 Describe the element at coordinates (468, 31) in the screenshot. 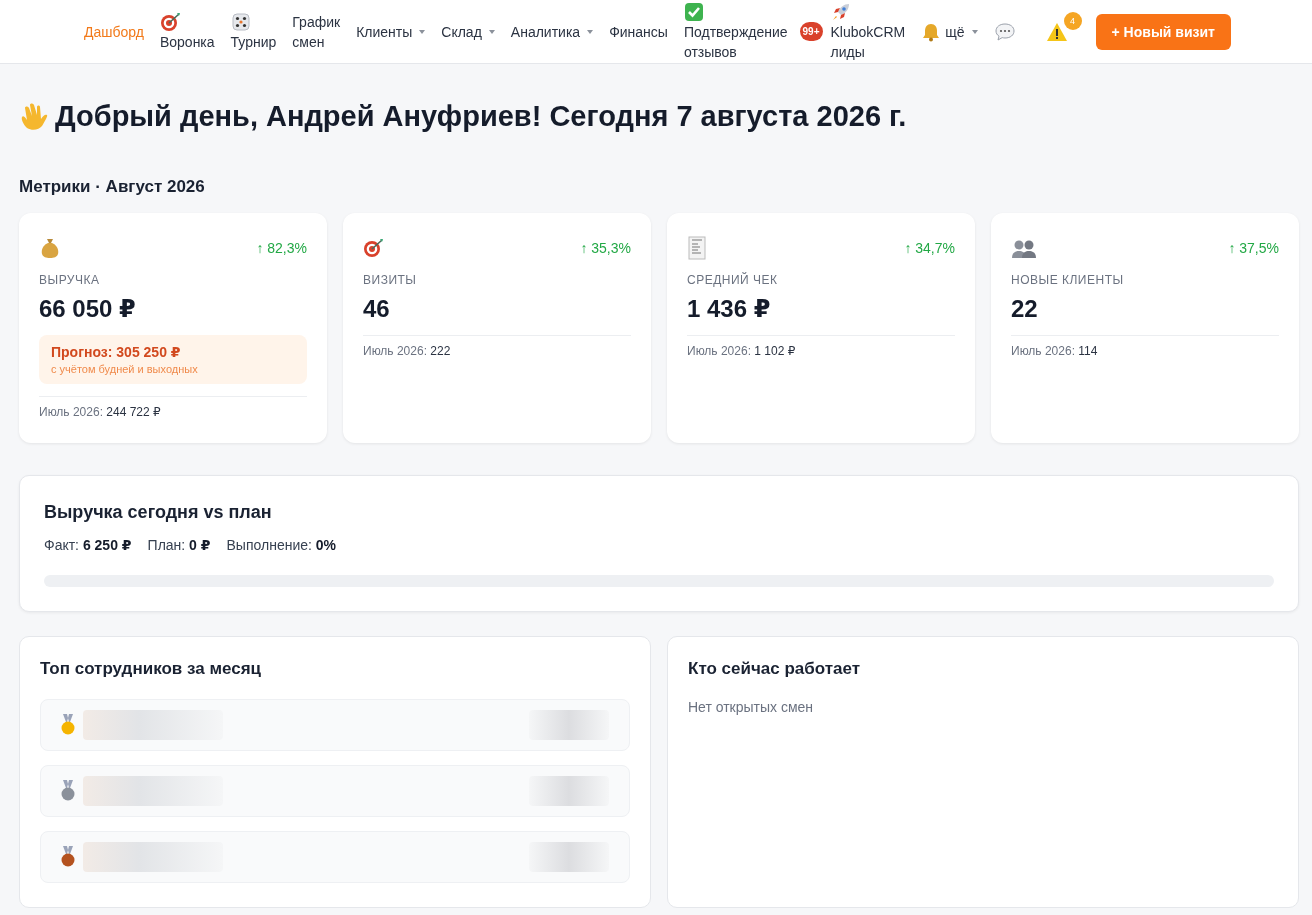

I see `nav-link: Склад` at that location.